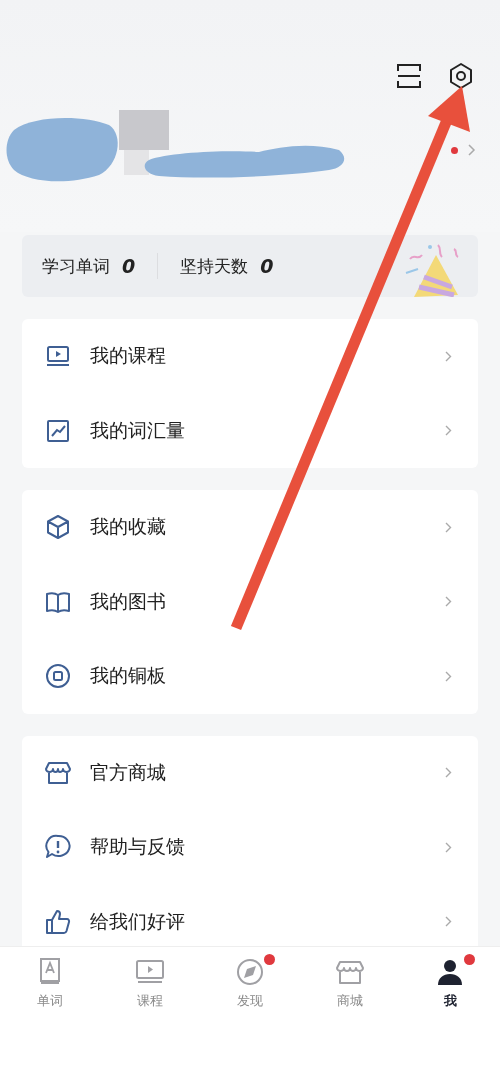 Image resolution: width=500 pixels, height=1083 pixels. What do you see at coordinates (250, 601) in the screenshot?
I see `menu-item: 我的图书` at bounding box center [250, 601].